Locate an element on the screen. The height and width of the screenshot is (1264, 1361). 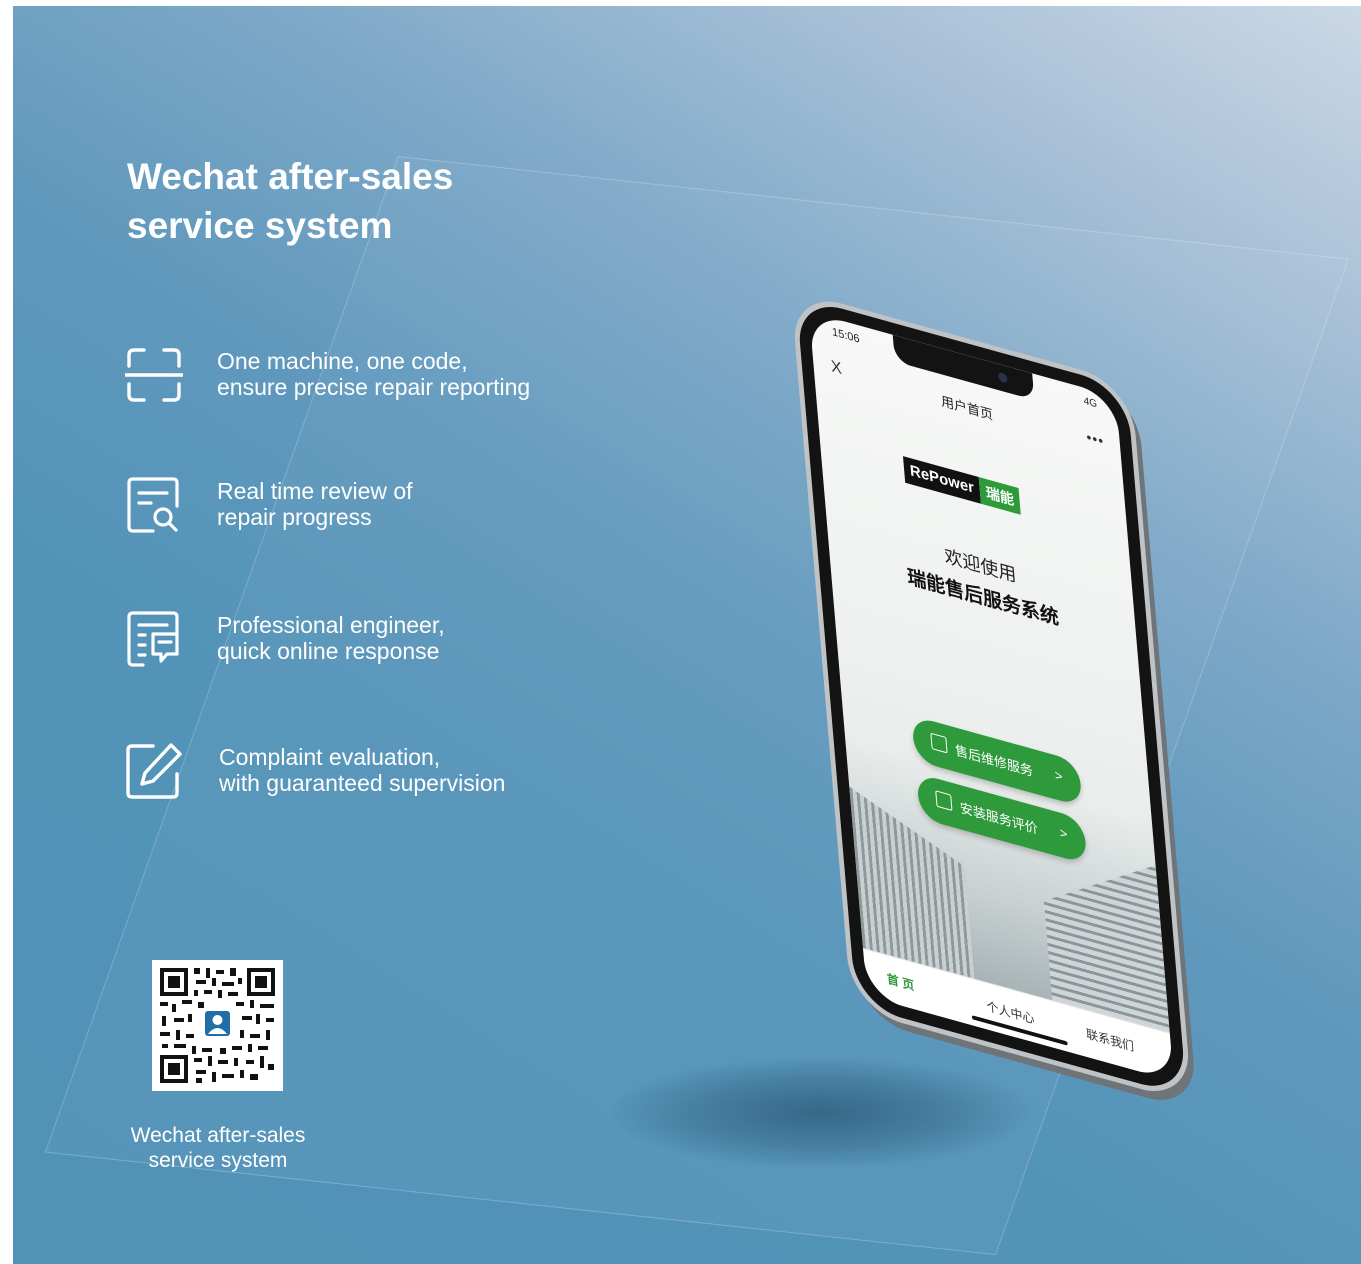
qr-code-pattern is located at coordinates (217, 1025).